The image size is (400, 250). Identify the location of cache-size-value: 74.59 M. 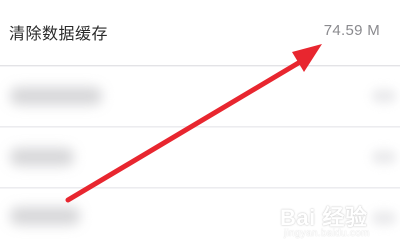
(351, 30).